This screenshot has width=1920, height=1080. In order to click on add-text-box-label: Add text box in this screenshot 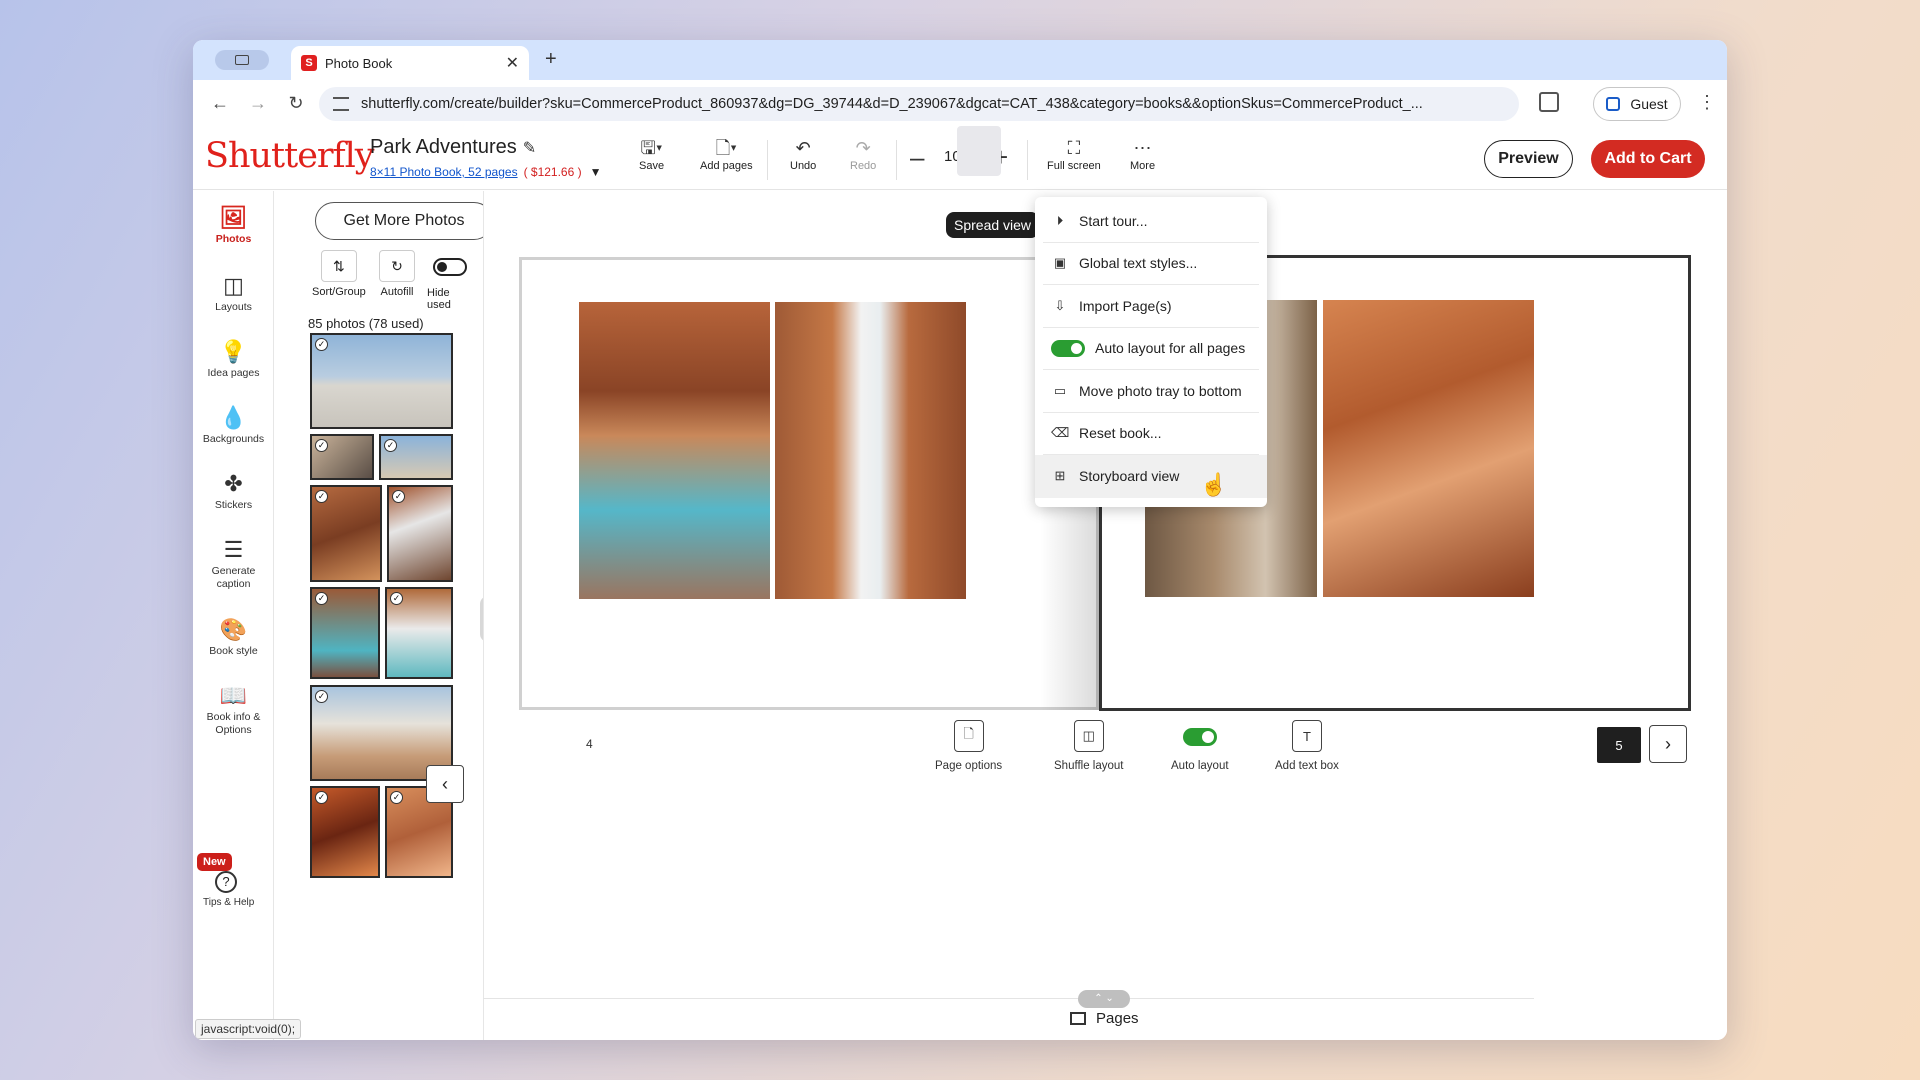, I will do `click(1307, 766)`.